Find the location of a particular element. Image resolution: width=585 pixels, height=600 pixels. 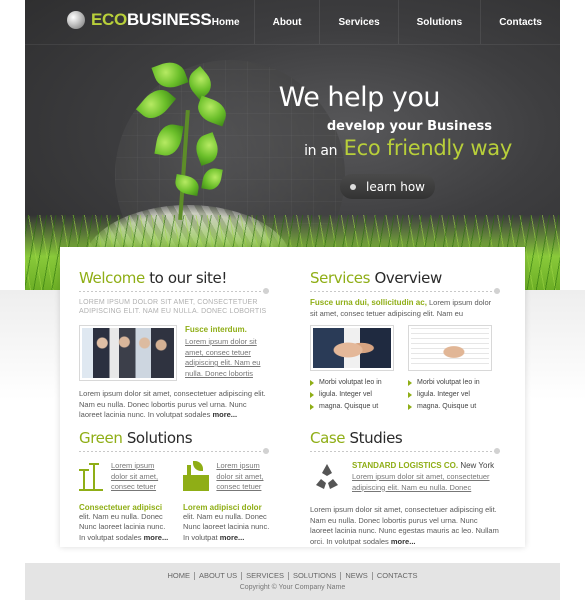

learn-how-button: learn how is located at coordinates (387, 186).